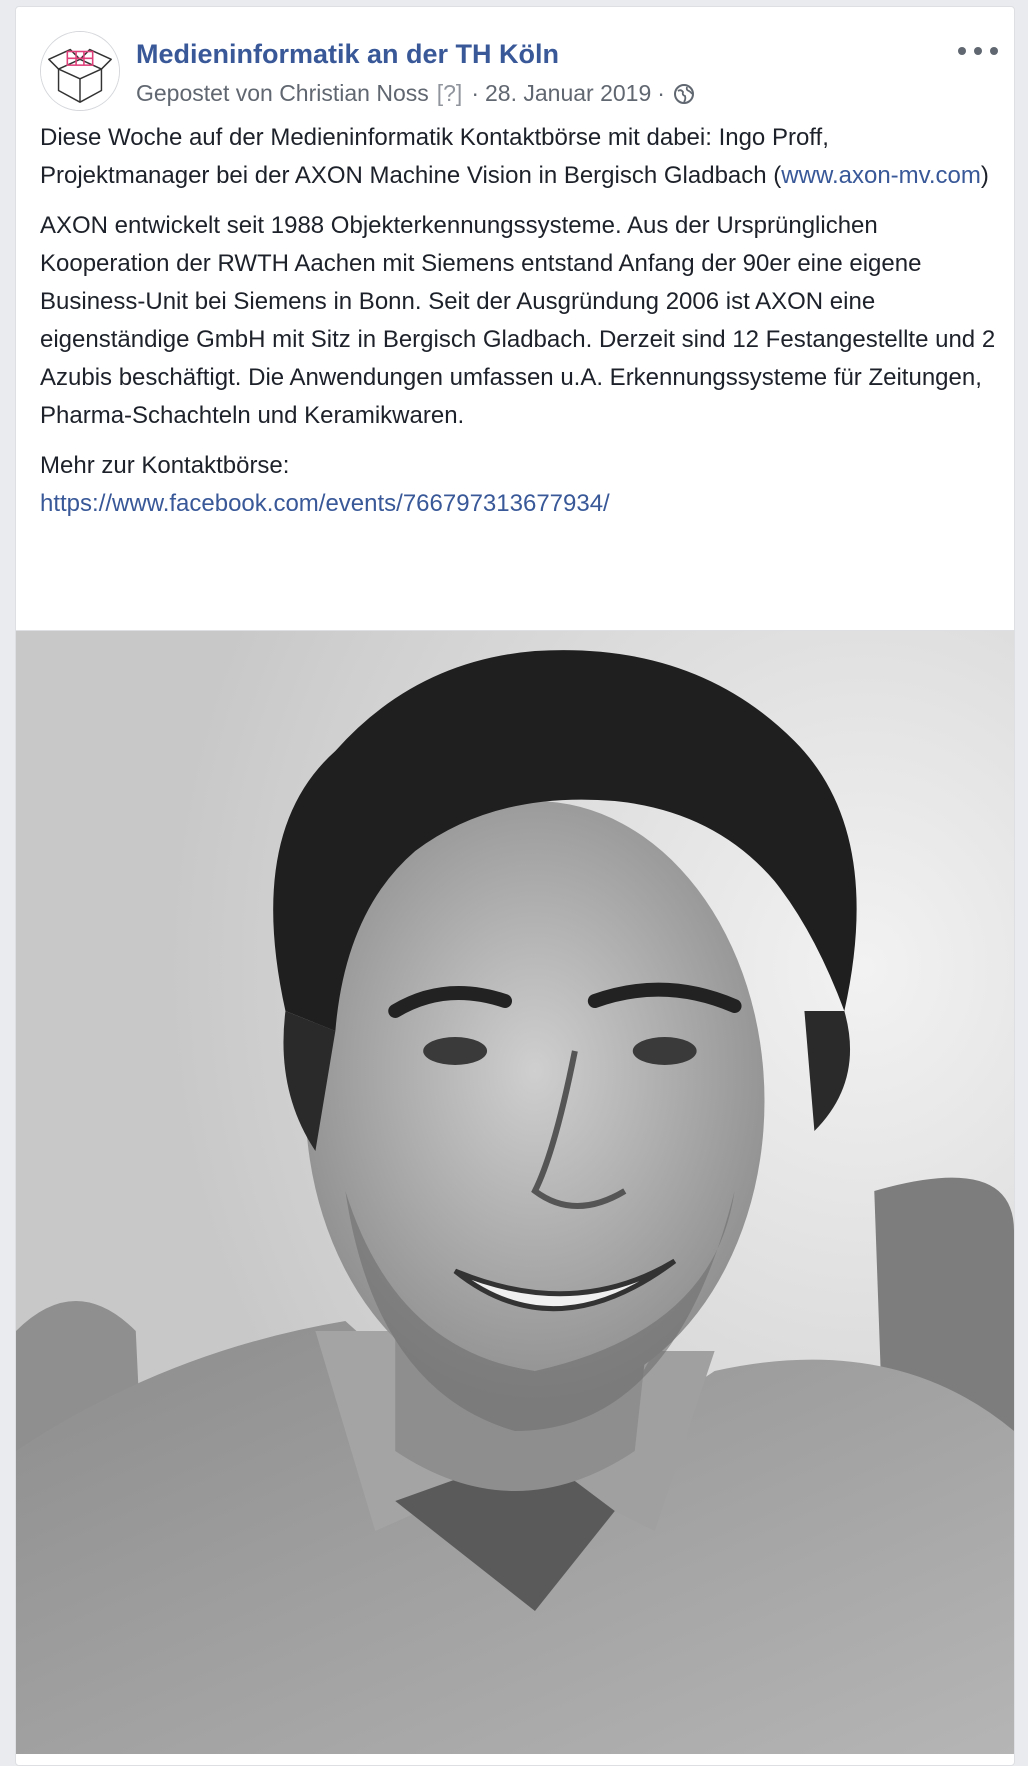 This screenshot has height=1766, width=1028. I want to click on page-avatar, so click(80, 71).